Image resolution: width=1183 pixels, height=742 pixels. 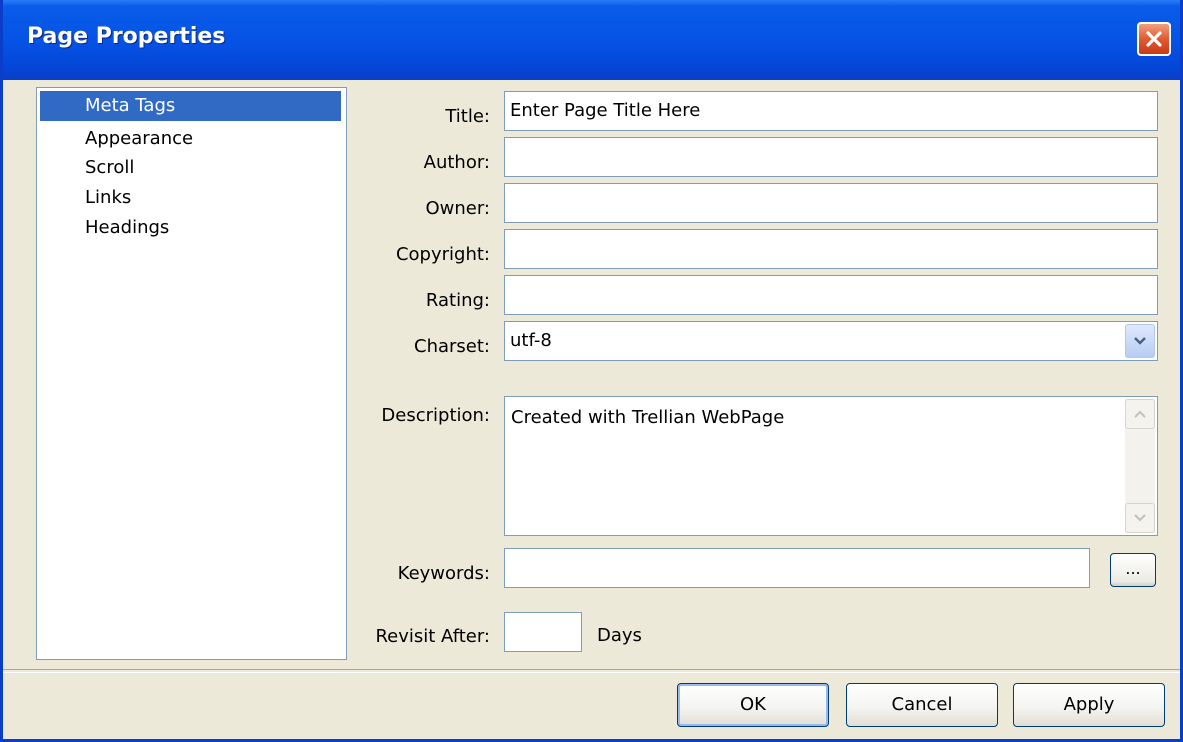 I want to click on rating-label: Rating:, so click(x=457, y=300).